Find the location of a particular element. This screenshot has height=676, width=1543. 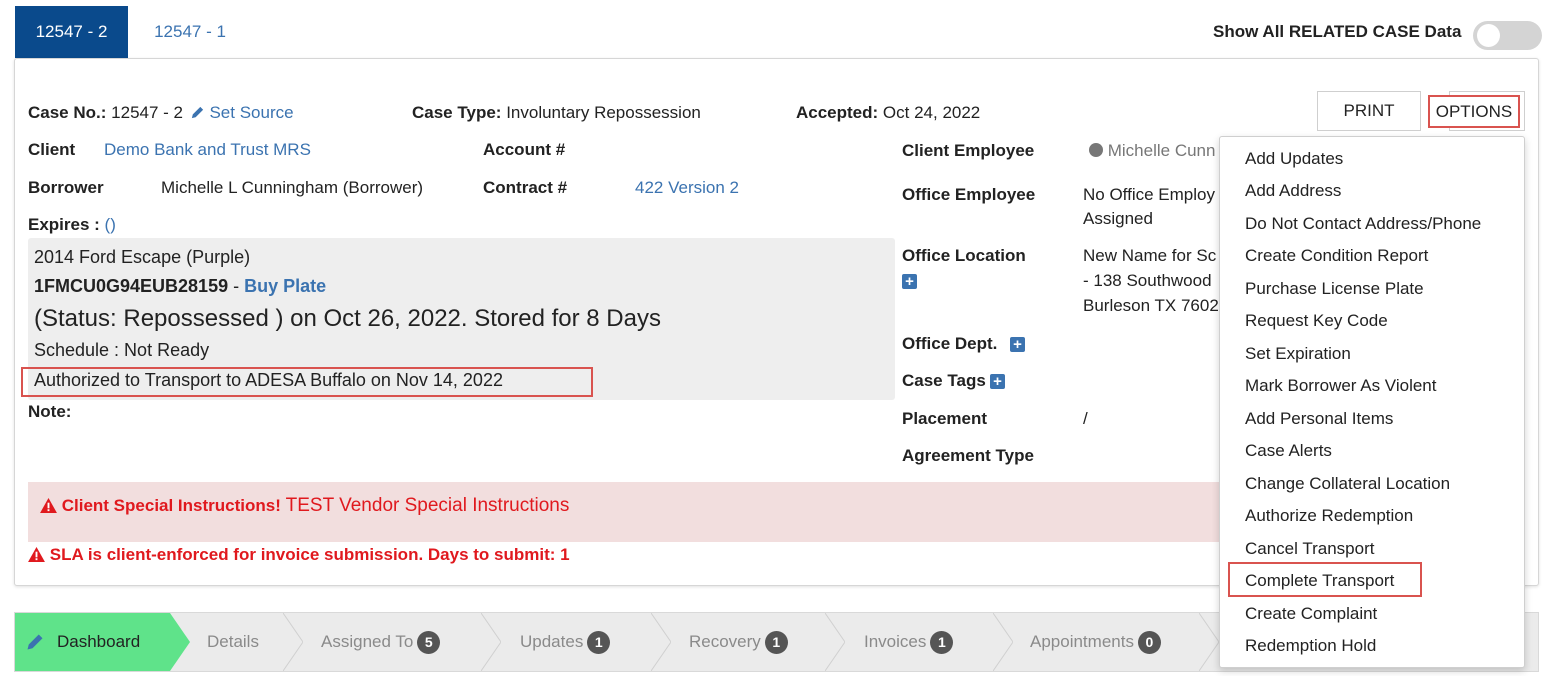

expires-label: Expires : is located at coordinates (64, 224).